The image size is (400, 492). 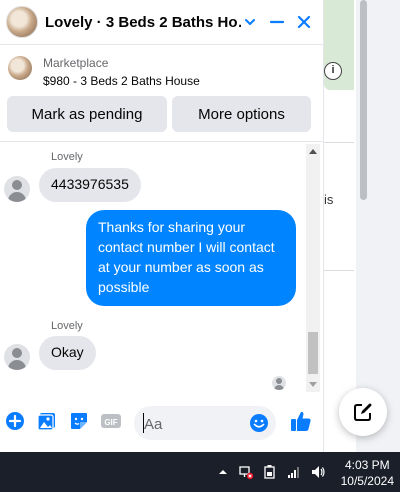 I want to click on message-composer: GIF, so click(x=161, y=424).